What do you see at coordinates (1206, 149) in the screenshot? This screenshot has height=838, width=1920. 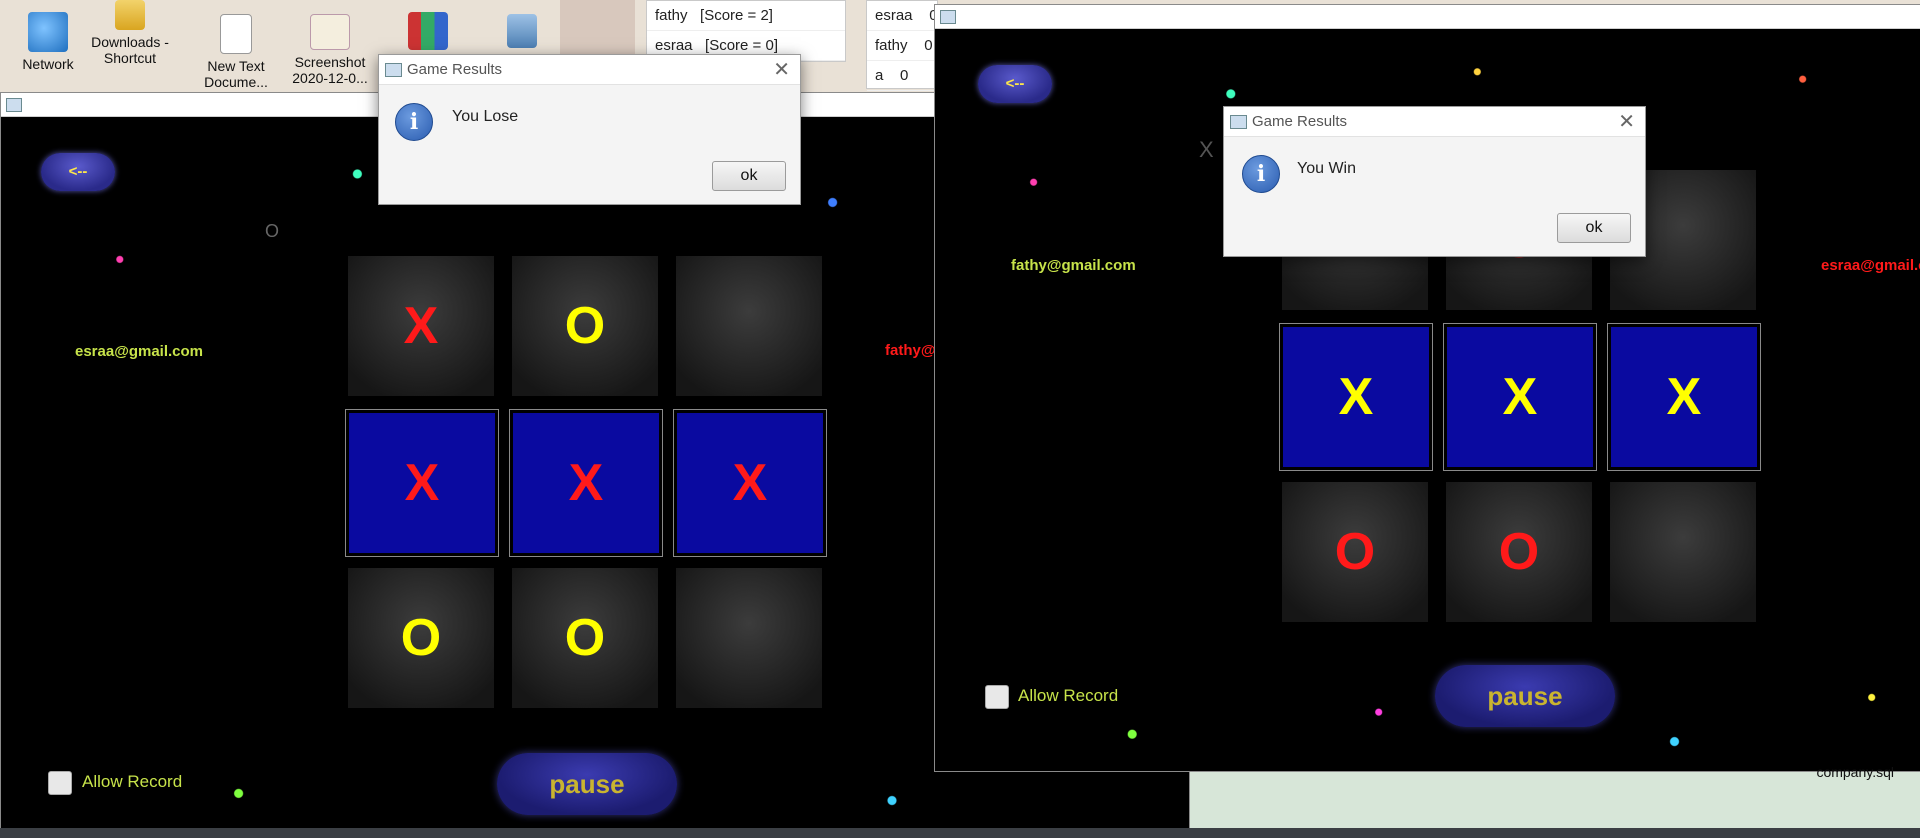 I see `stray-mark: X` at bounding box center [1206, 149].